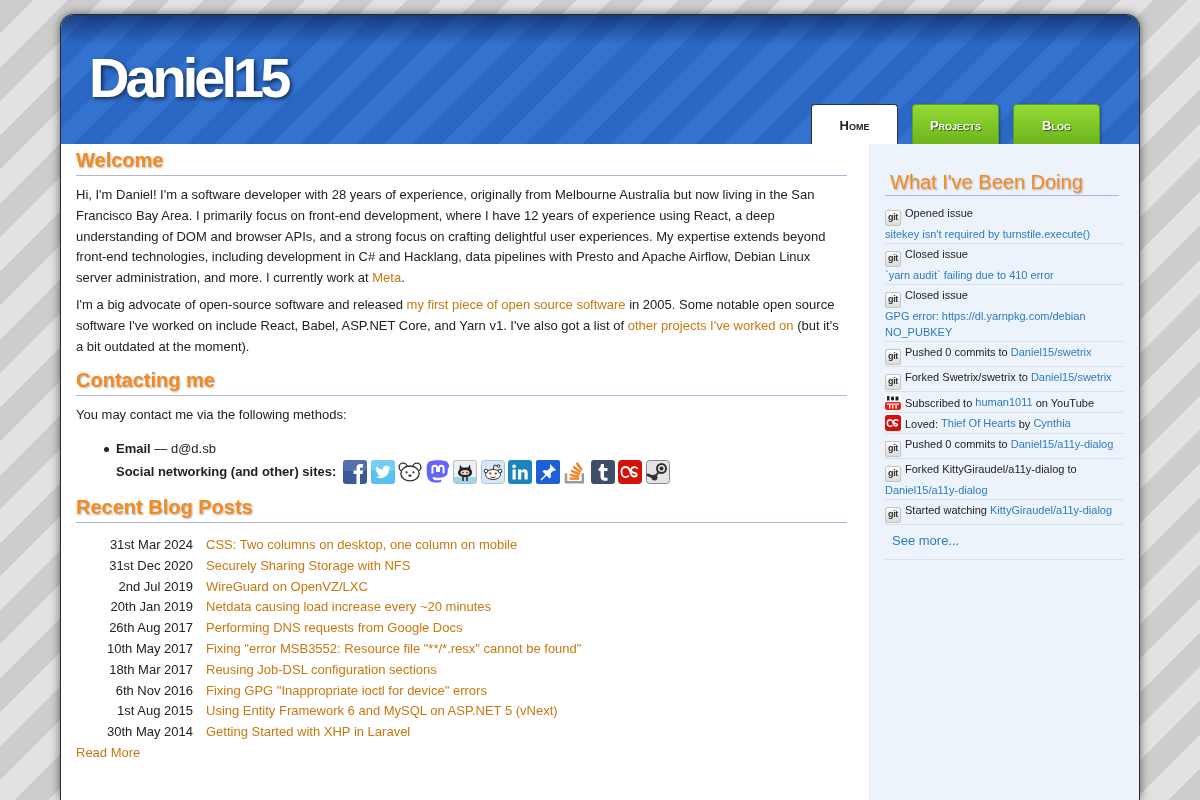 This screenshot has width=1200, height=800. Describe the element at coordinates (1004, 354) in the screenshot. I see `activity-item: git Pushed 0 commits to Daniel15/swetrix` at that location.